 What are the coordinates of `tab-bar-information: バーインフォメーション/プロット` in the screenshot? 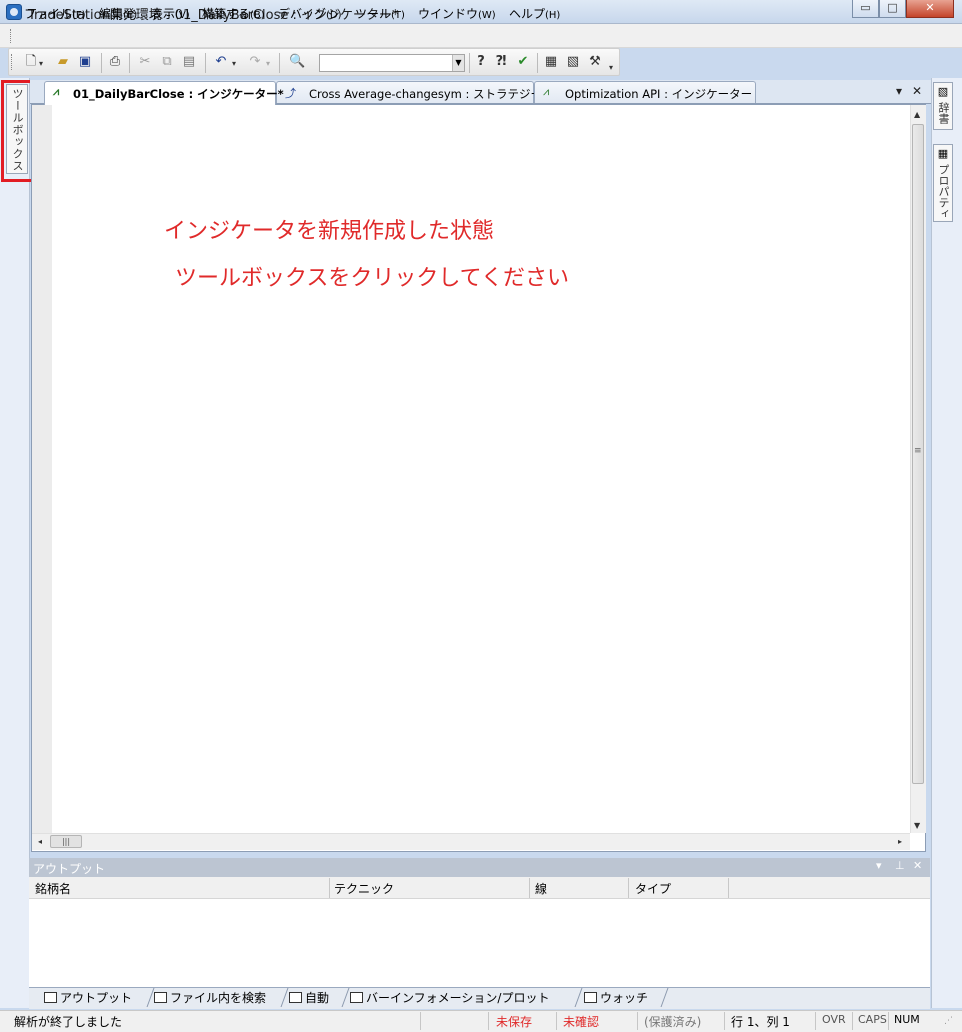 It's located at (449, 999).